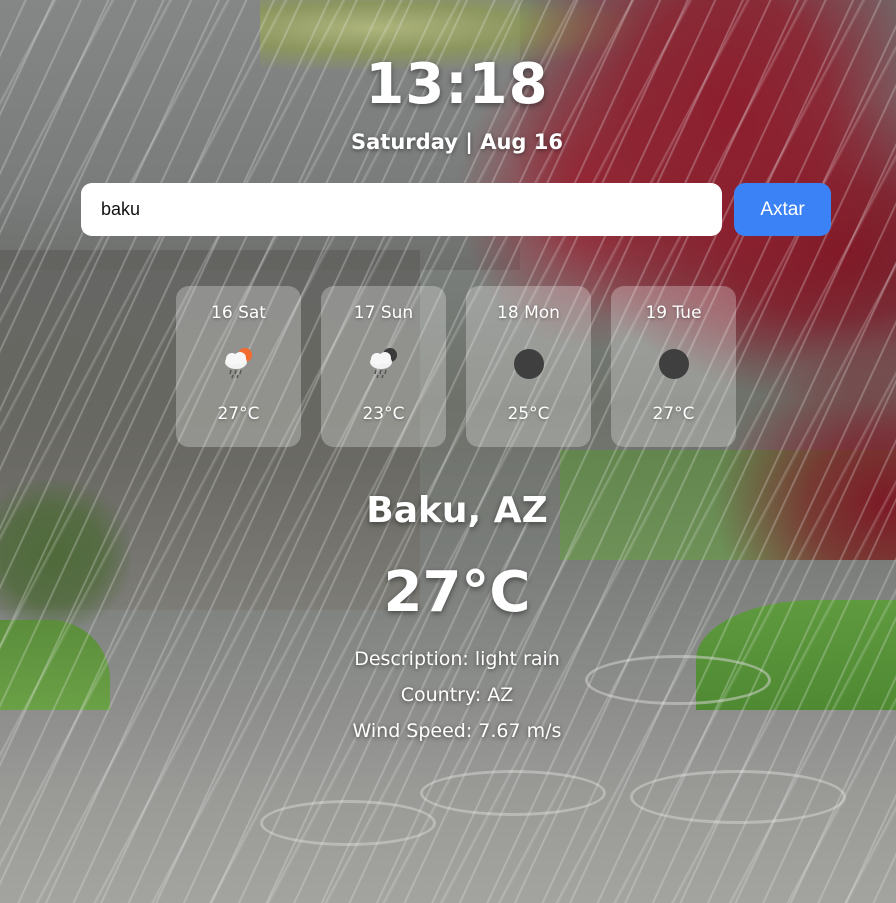 The width and height of the screenshot is (896, 903). I want to click on city-name: Baku, AZ, so click(457, 510).